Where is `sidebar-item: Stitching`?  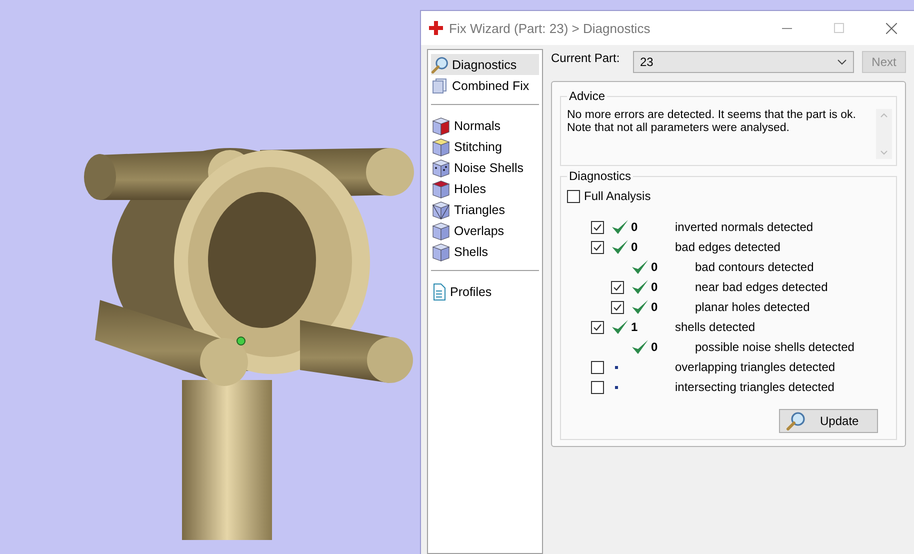
sidebar-item: Stitching is located at coordinates (485, 146).